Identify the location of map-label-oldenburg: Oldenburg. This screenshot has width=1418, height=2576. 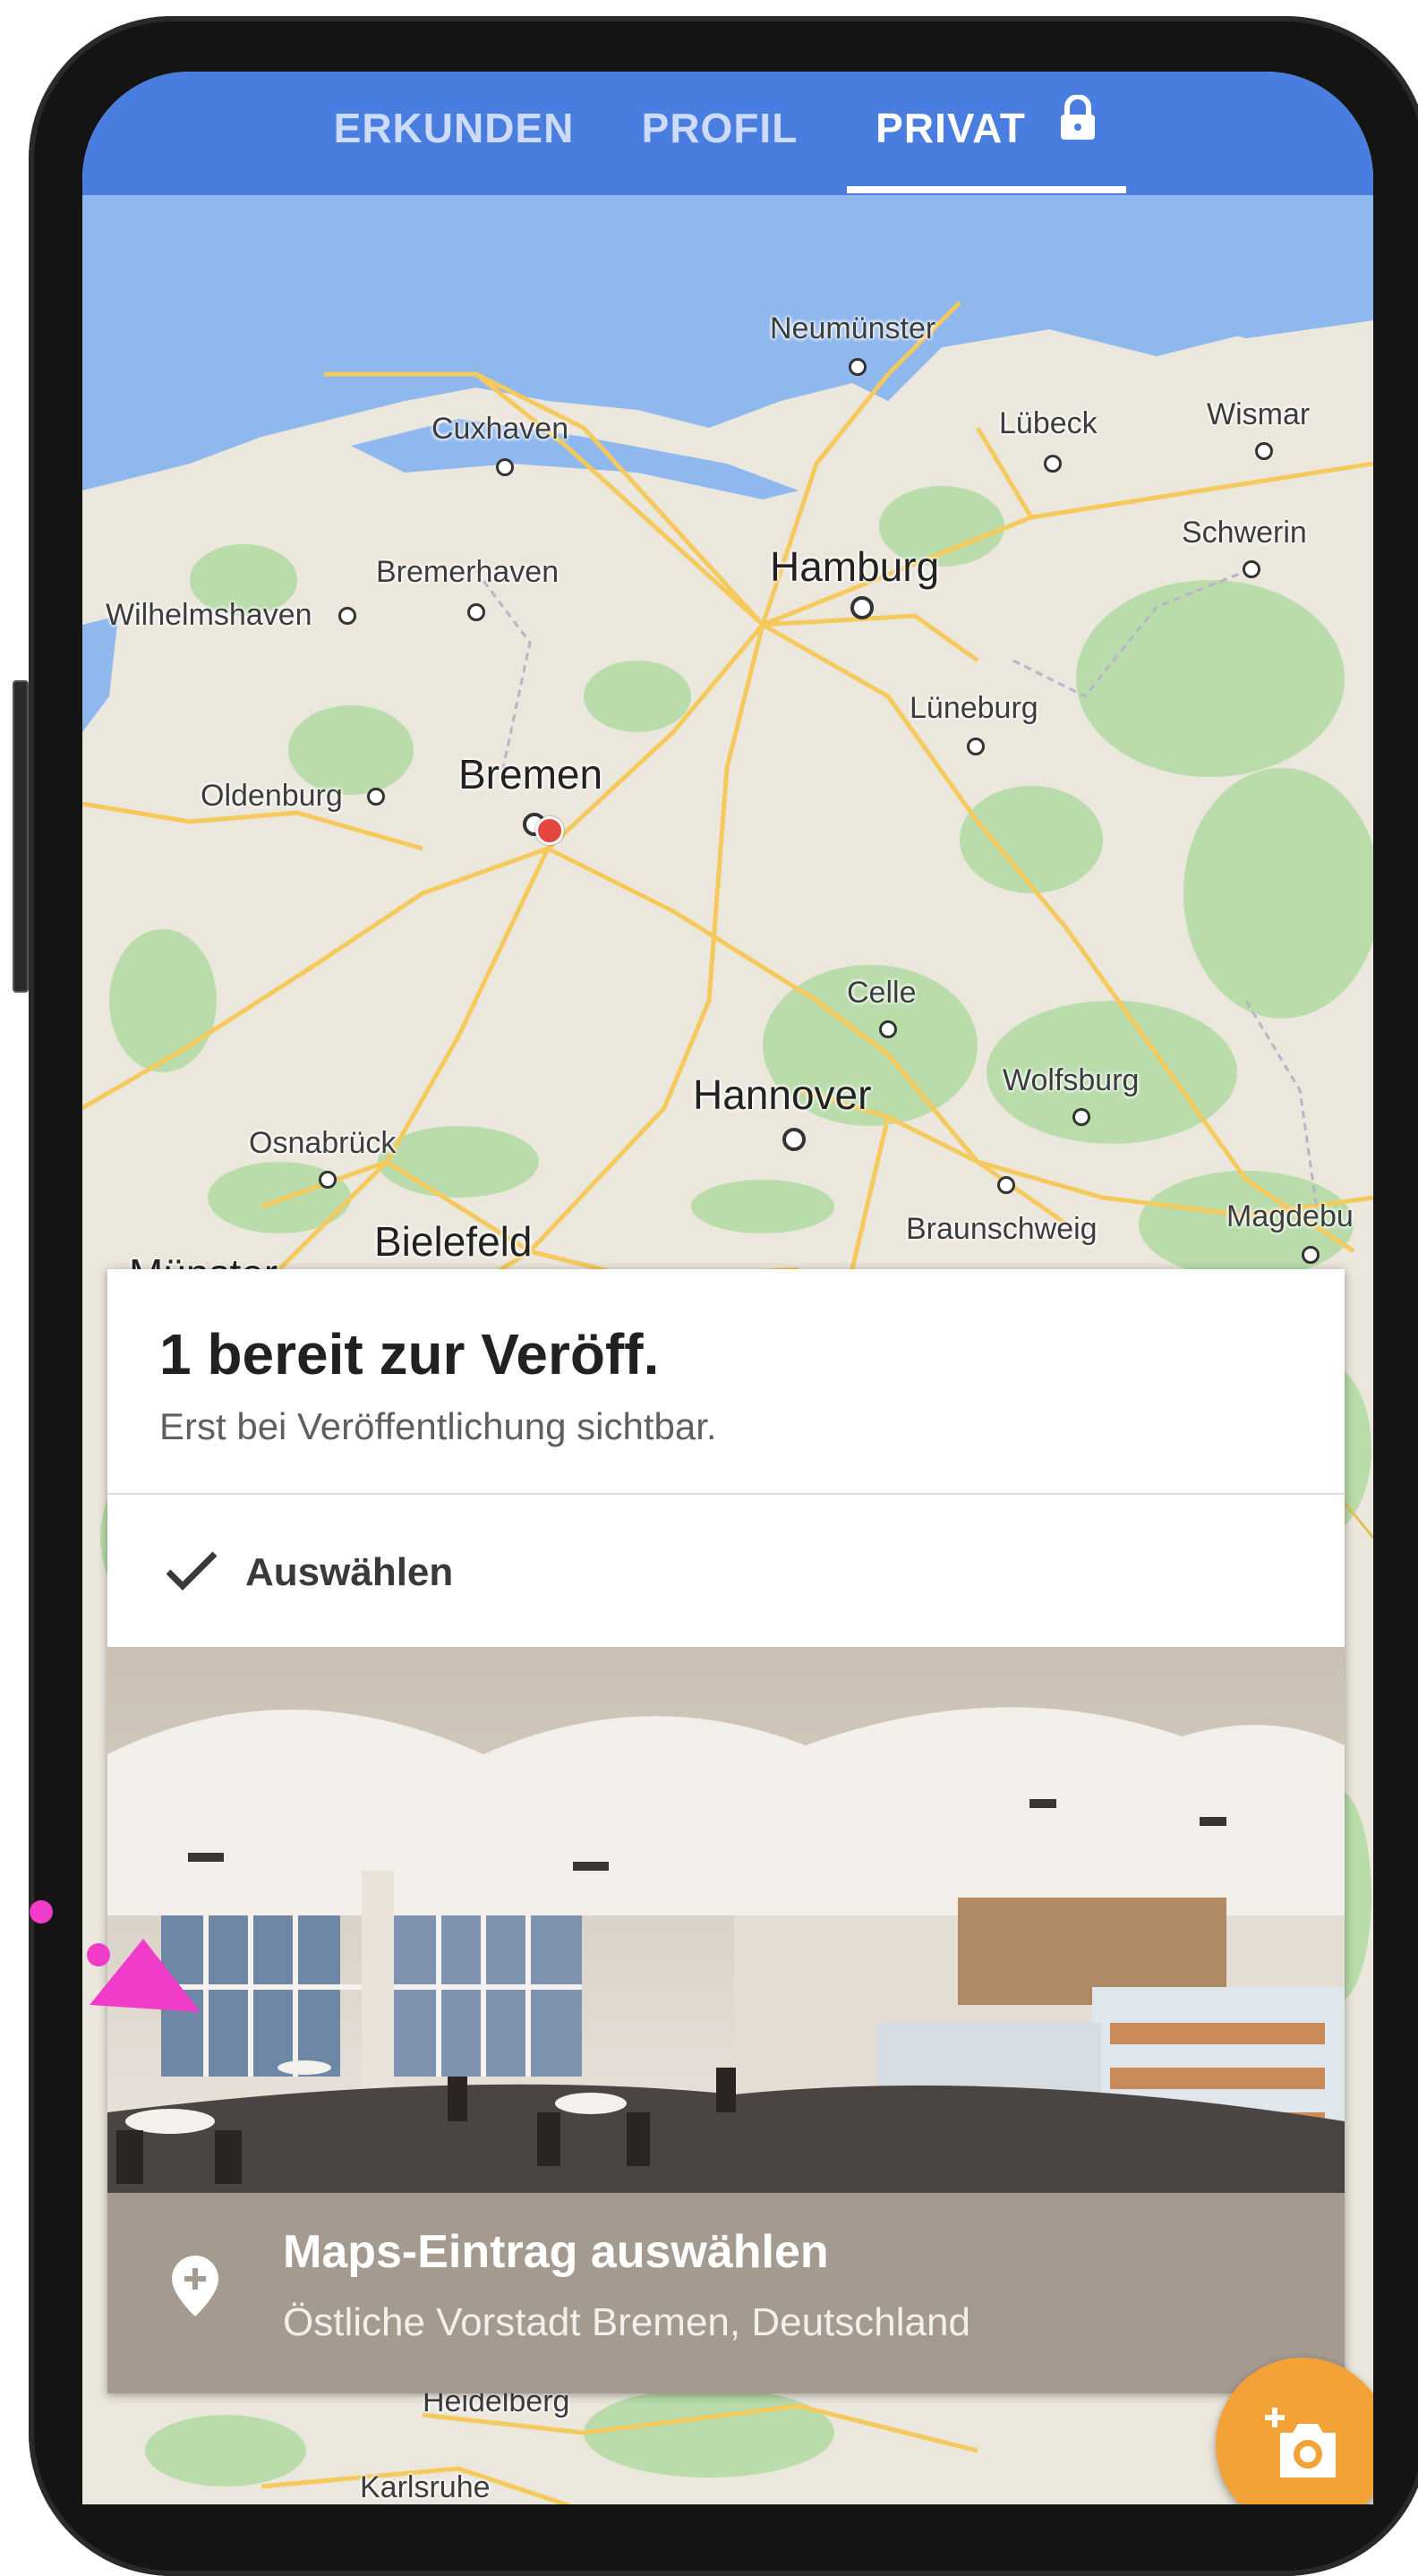
(272, 796).